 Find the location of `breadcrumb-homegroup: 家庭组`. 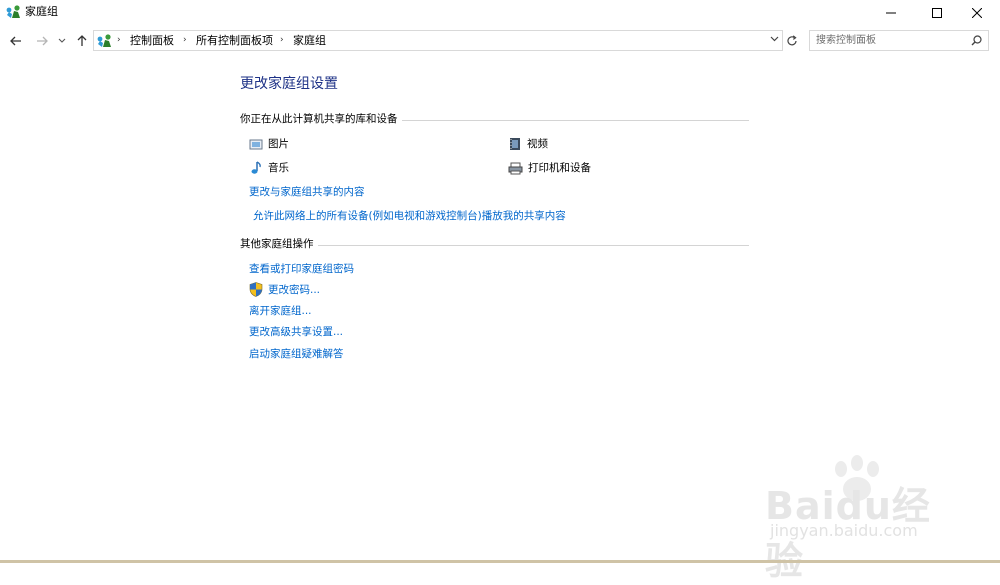

breadcrumb-homegroup: 家庭组 is located at coordinates (309, 41).